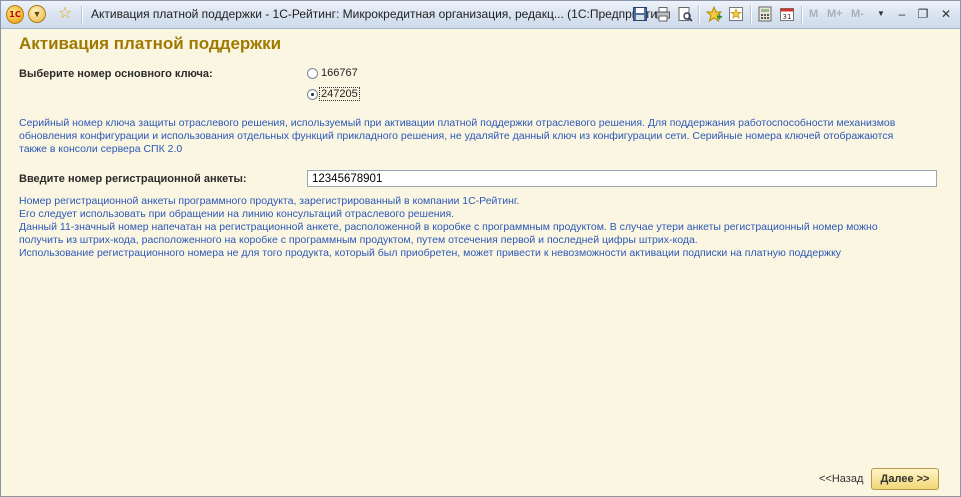 The height and width of the screenshot is (497, 961). What do you see at coordinates (813, 14) in the screenshot?
I see `memory-m-button: M` at bounding box center [813, 14].